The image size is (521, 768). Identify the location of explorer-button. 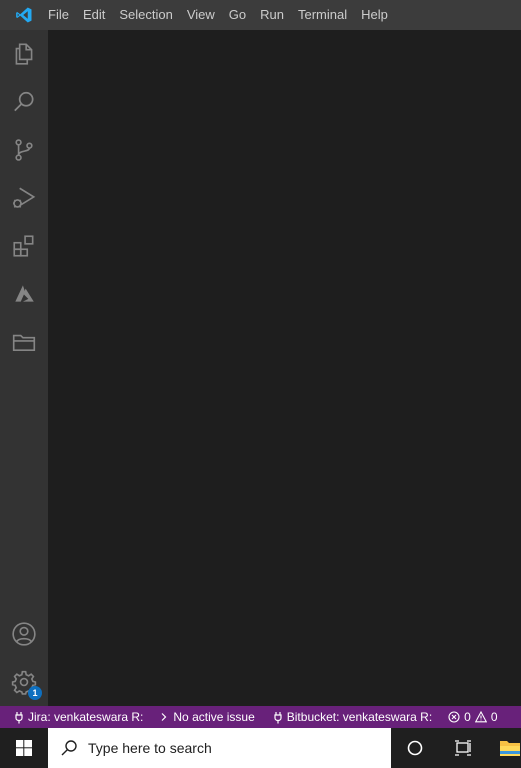
(24, 54).